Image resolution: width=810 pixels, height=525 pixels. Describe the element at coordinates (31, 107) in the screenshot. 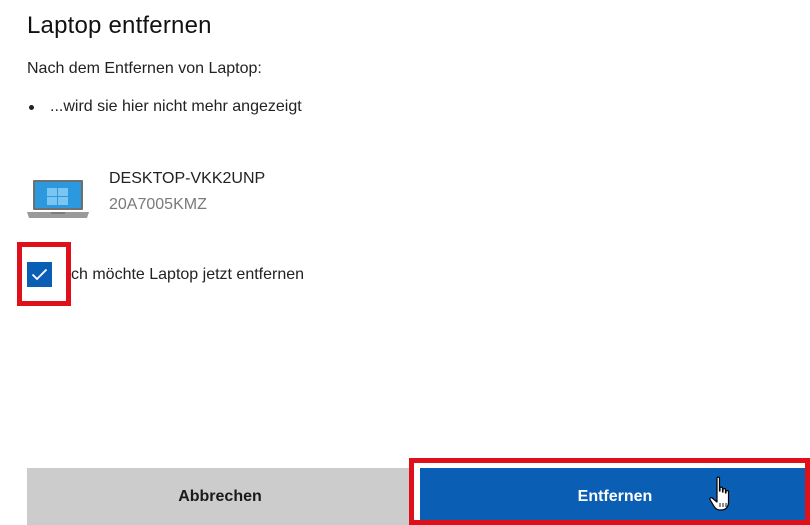

I see `bullet-dot-icon` at that location.